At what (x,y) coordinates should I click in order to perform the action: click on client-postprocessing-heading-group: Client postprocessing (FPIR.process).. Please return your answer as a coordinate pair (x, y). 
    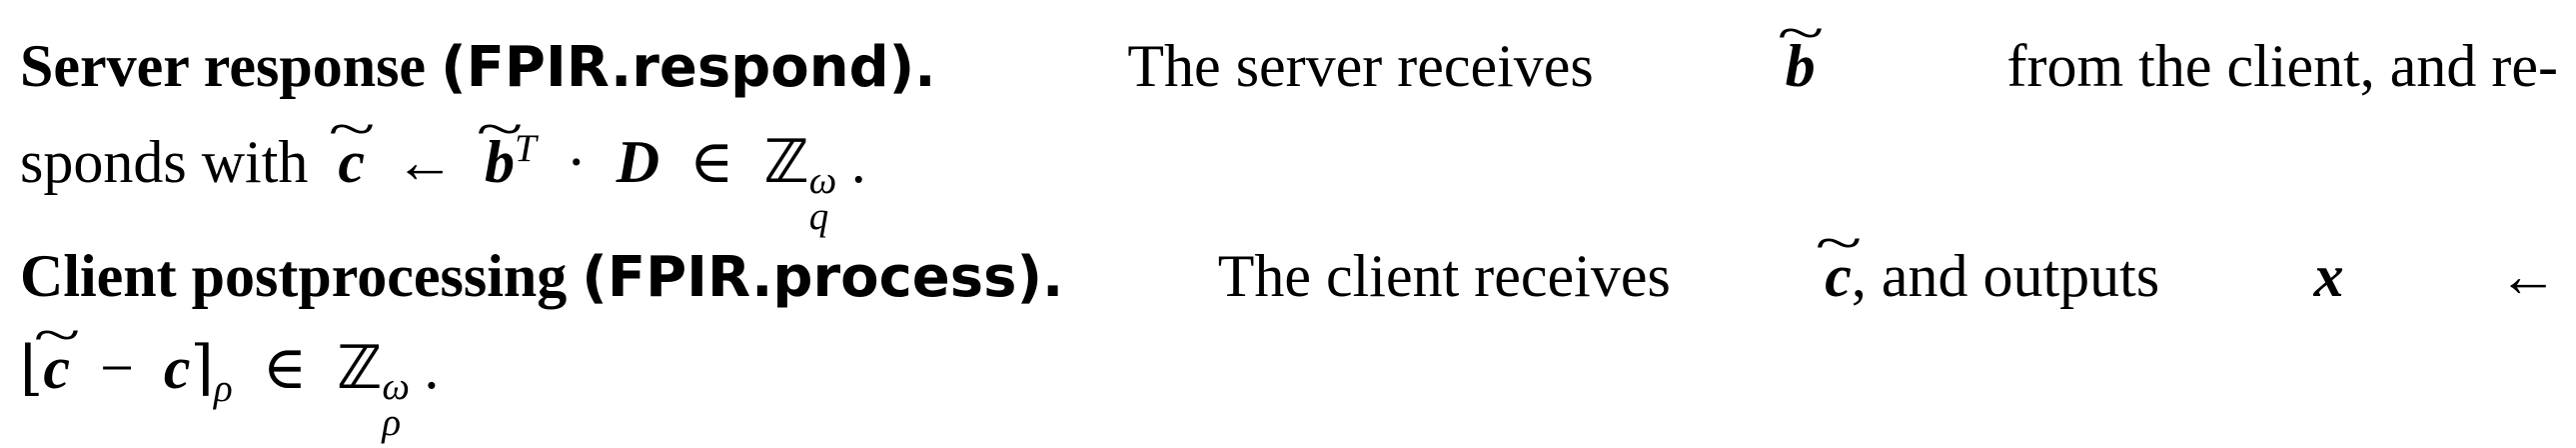
    Looking at the image, I should click on (541, 276).